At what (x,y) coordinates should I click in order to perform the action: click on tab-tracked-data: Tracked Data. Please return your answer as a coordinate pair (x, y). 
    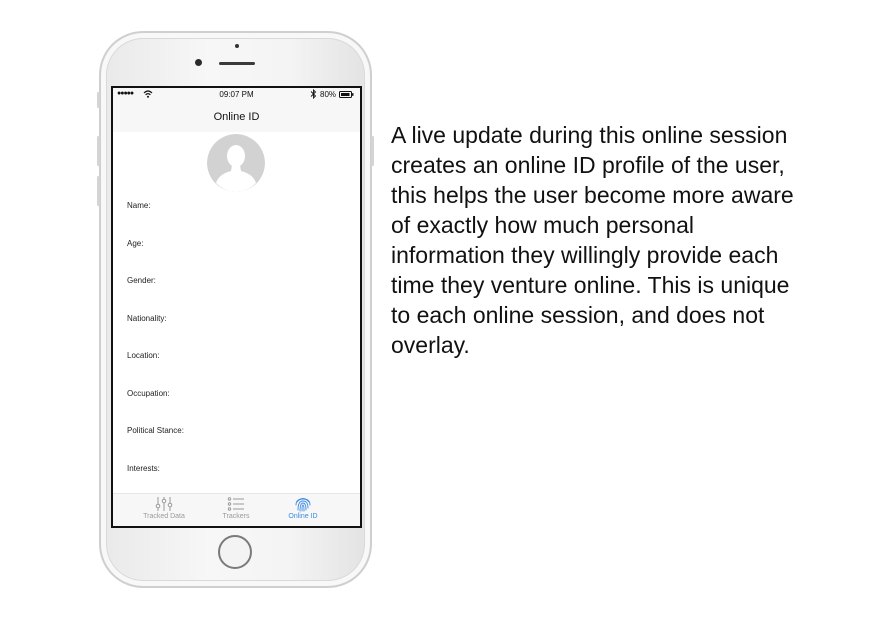
    Looking at the image, I should click on (164, 510).